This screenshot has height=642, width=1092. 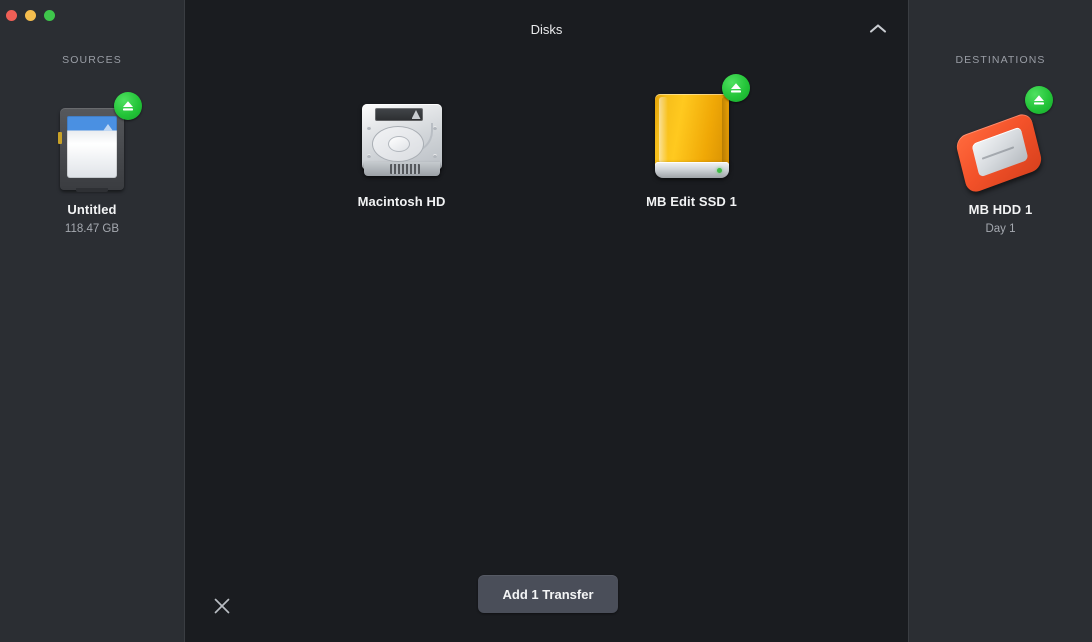 I want to click on sd-card-label, so click(x=92, y=147).